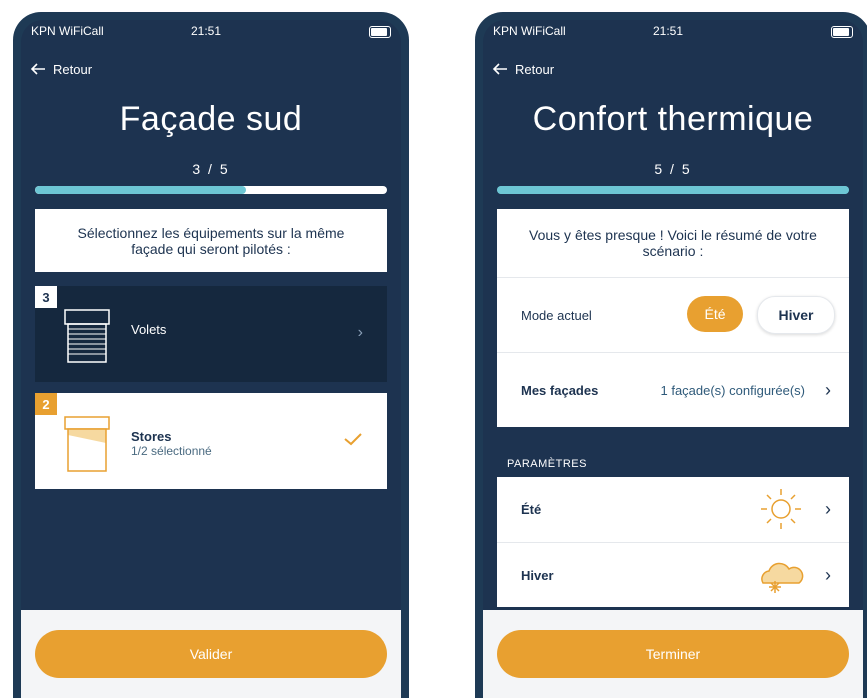  What do you see at coordinates (732, 390) in the screenshot?
I see `facades-value: 1 façade(s) configurée(s)` at bounding box center [732, 390].